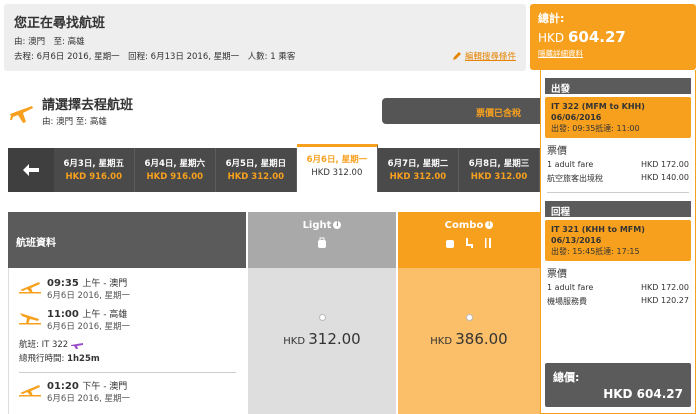 This screenshot has width=700, height=414. What do you see at coordinates (63, 314) in the screenshot?
I see `arrival-time-value: 11:00` at bounding box center [63, 314].